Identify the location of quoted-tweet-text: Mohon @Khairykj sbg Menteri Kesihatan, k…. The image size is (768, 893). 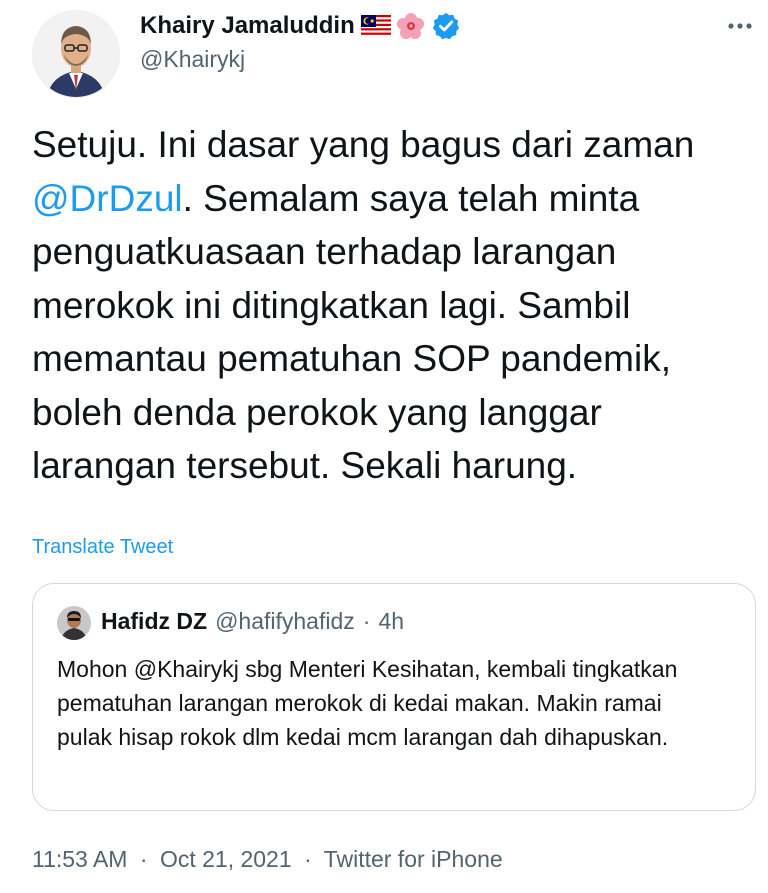
(367, 703).